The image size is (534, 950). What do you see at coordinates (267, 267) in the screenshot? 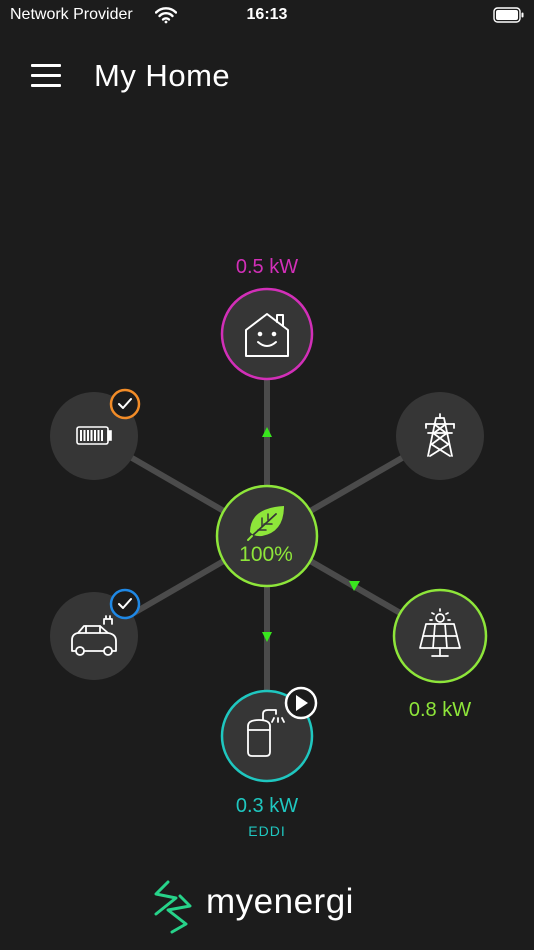
I see `home-power-label: 0.5 kW` at bounding box center [267, 267].